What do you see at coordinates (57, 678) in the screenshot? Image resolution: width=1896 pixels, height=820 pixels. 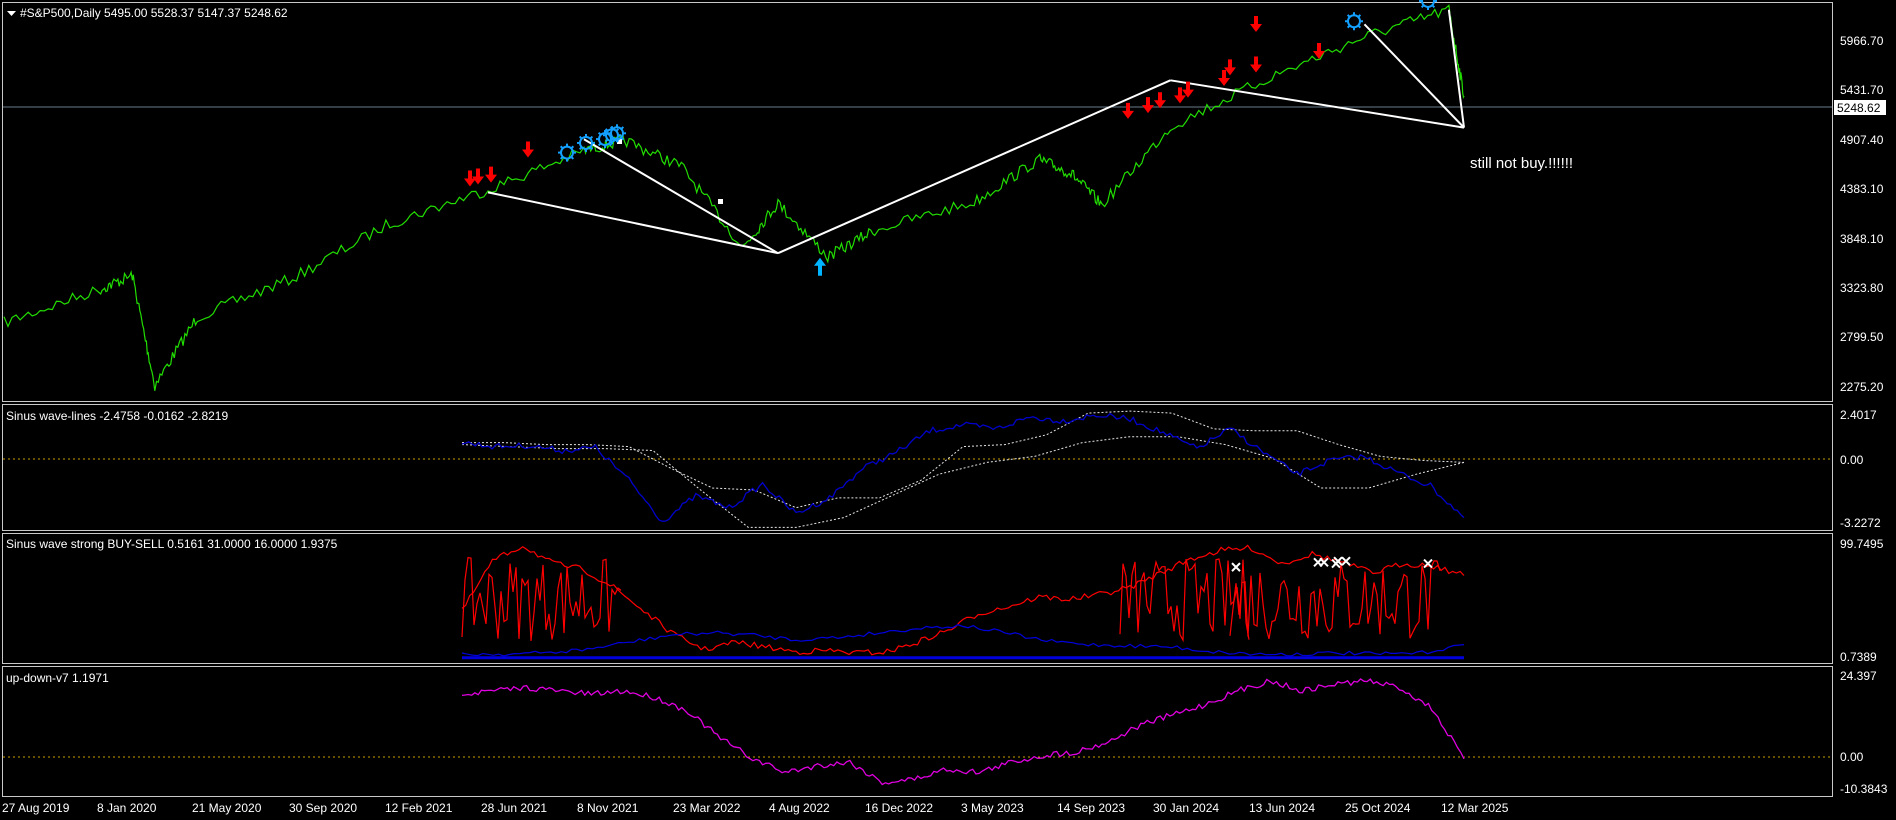 I see `updown-panel-header: up-down-v7 1.1971` at bounding box center [57, 678].